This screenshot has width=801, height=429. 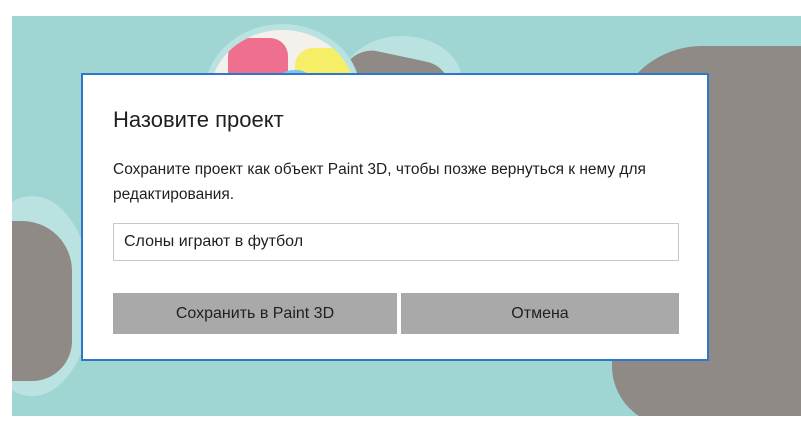 What do you see at coordinates (198, 119) in the screenshot?
I see `dialog-title: Назовите проект` at bounding box center [198, 119].